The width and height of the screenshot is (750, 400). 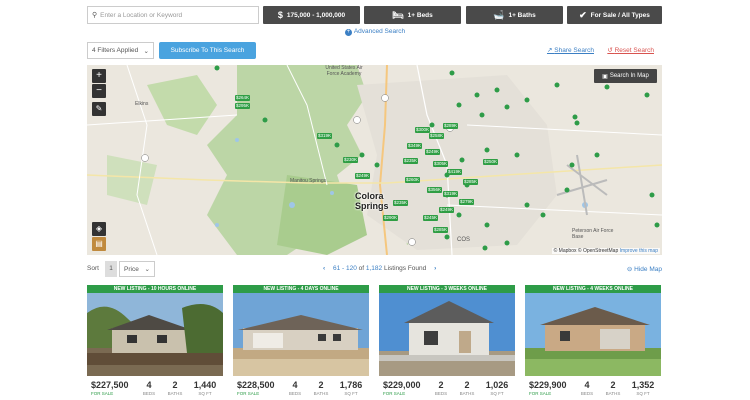 What do you see at coordinates (402, 385) in the screenshot?
I see `listing-price: $229,000` at bounding box center [402, 385].